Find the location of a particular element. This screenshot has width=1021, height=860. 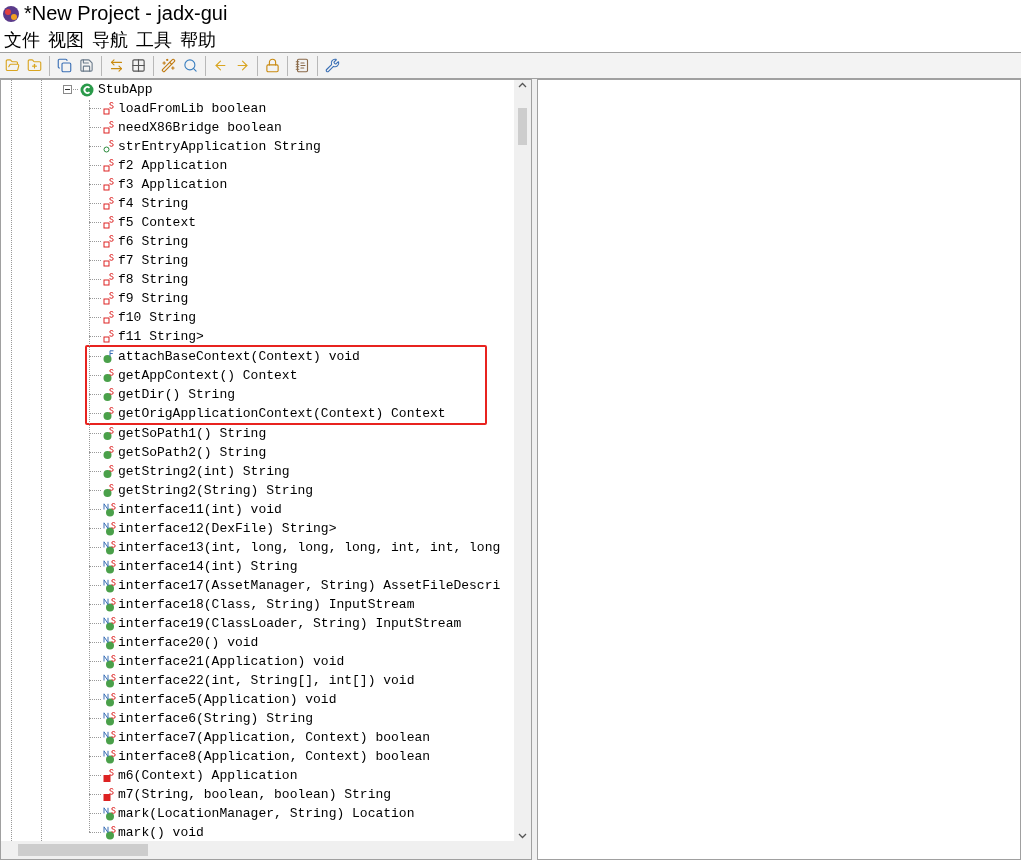

swap-arrows-icon is located at coordinates (116, 65).